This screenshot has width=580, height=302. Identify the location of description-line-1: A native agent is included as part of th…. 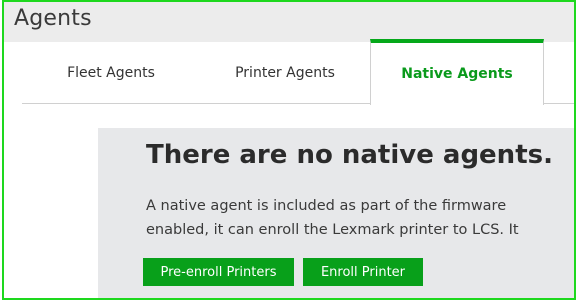
(326, 206).